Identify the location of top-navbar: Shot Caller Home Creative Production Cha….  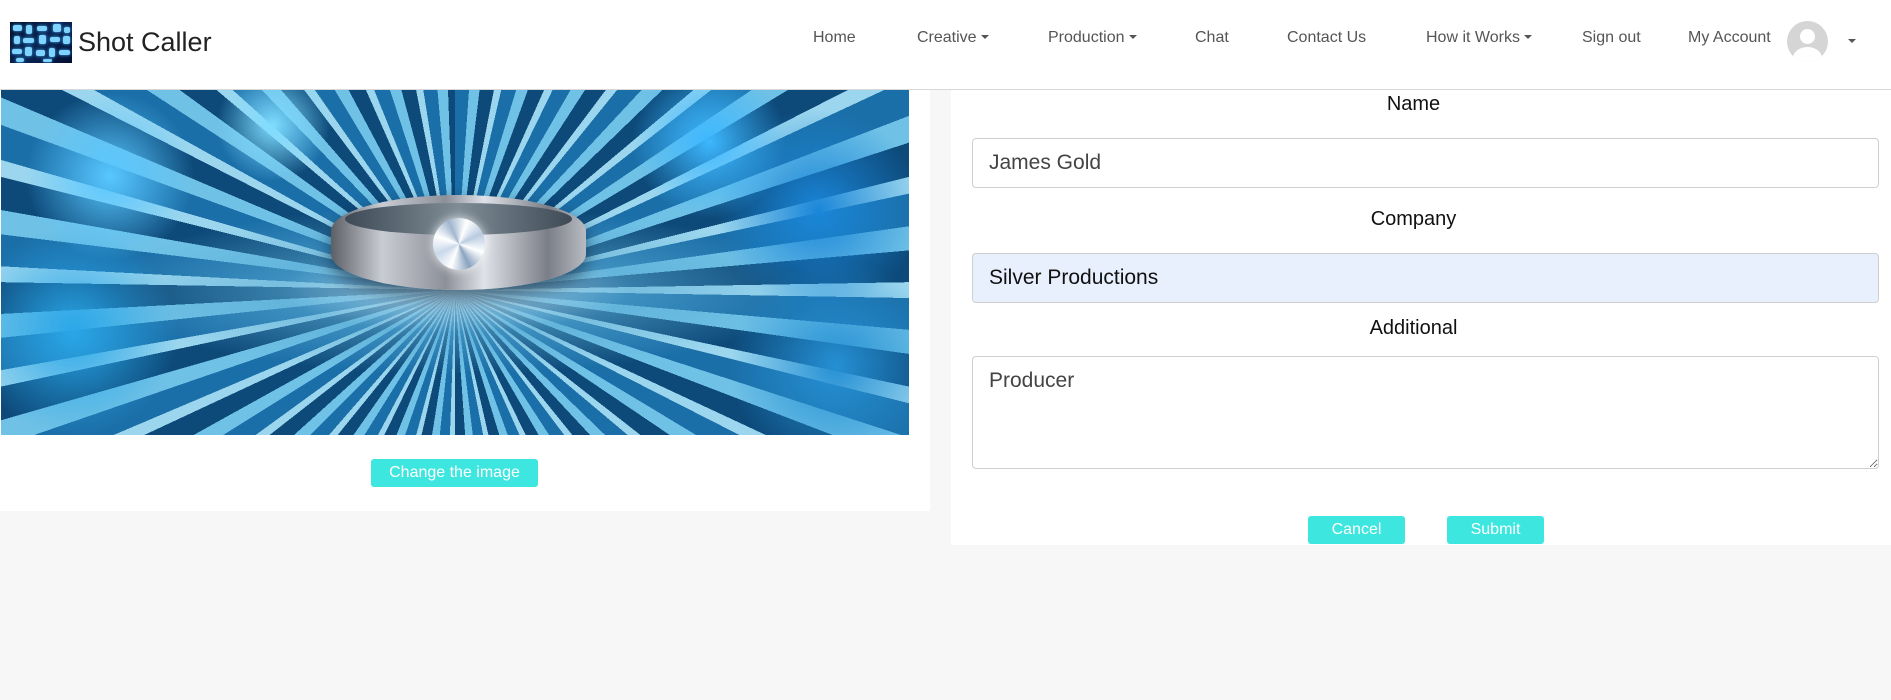
(945, 45).